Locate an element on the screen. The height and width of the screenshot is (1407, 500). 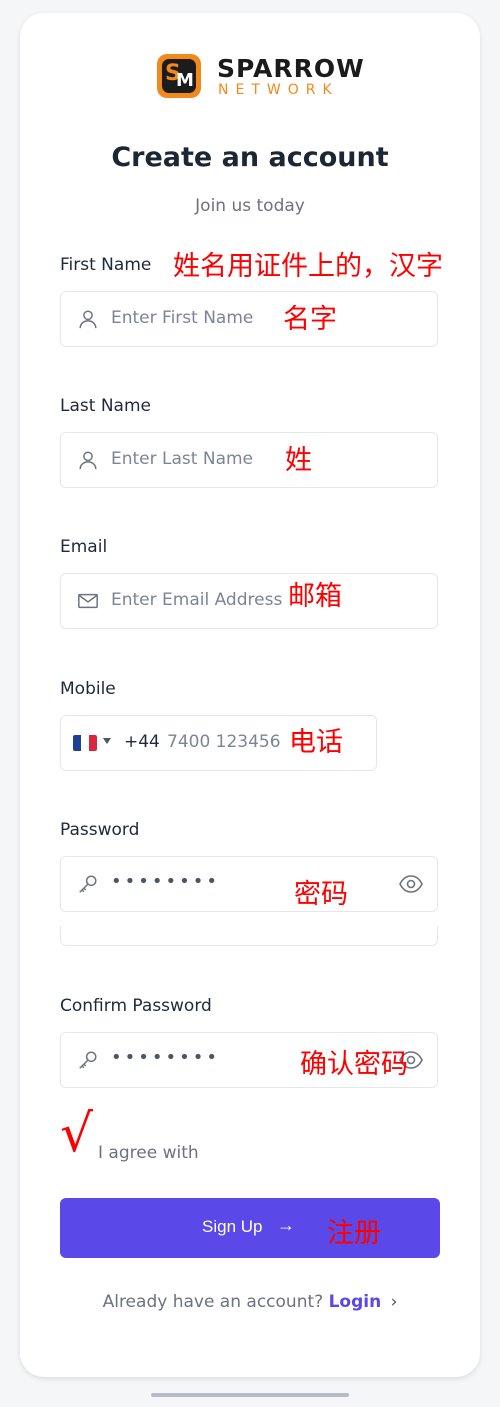
sign-up-button: Sign Up → is located at coordinates (250, 1228).